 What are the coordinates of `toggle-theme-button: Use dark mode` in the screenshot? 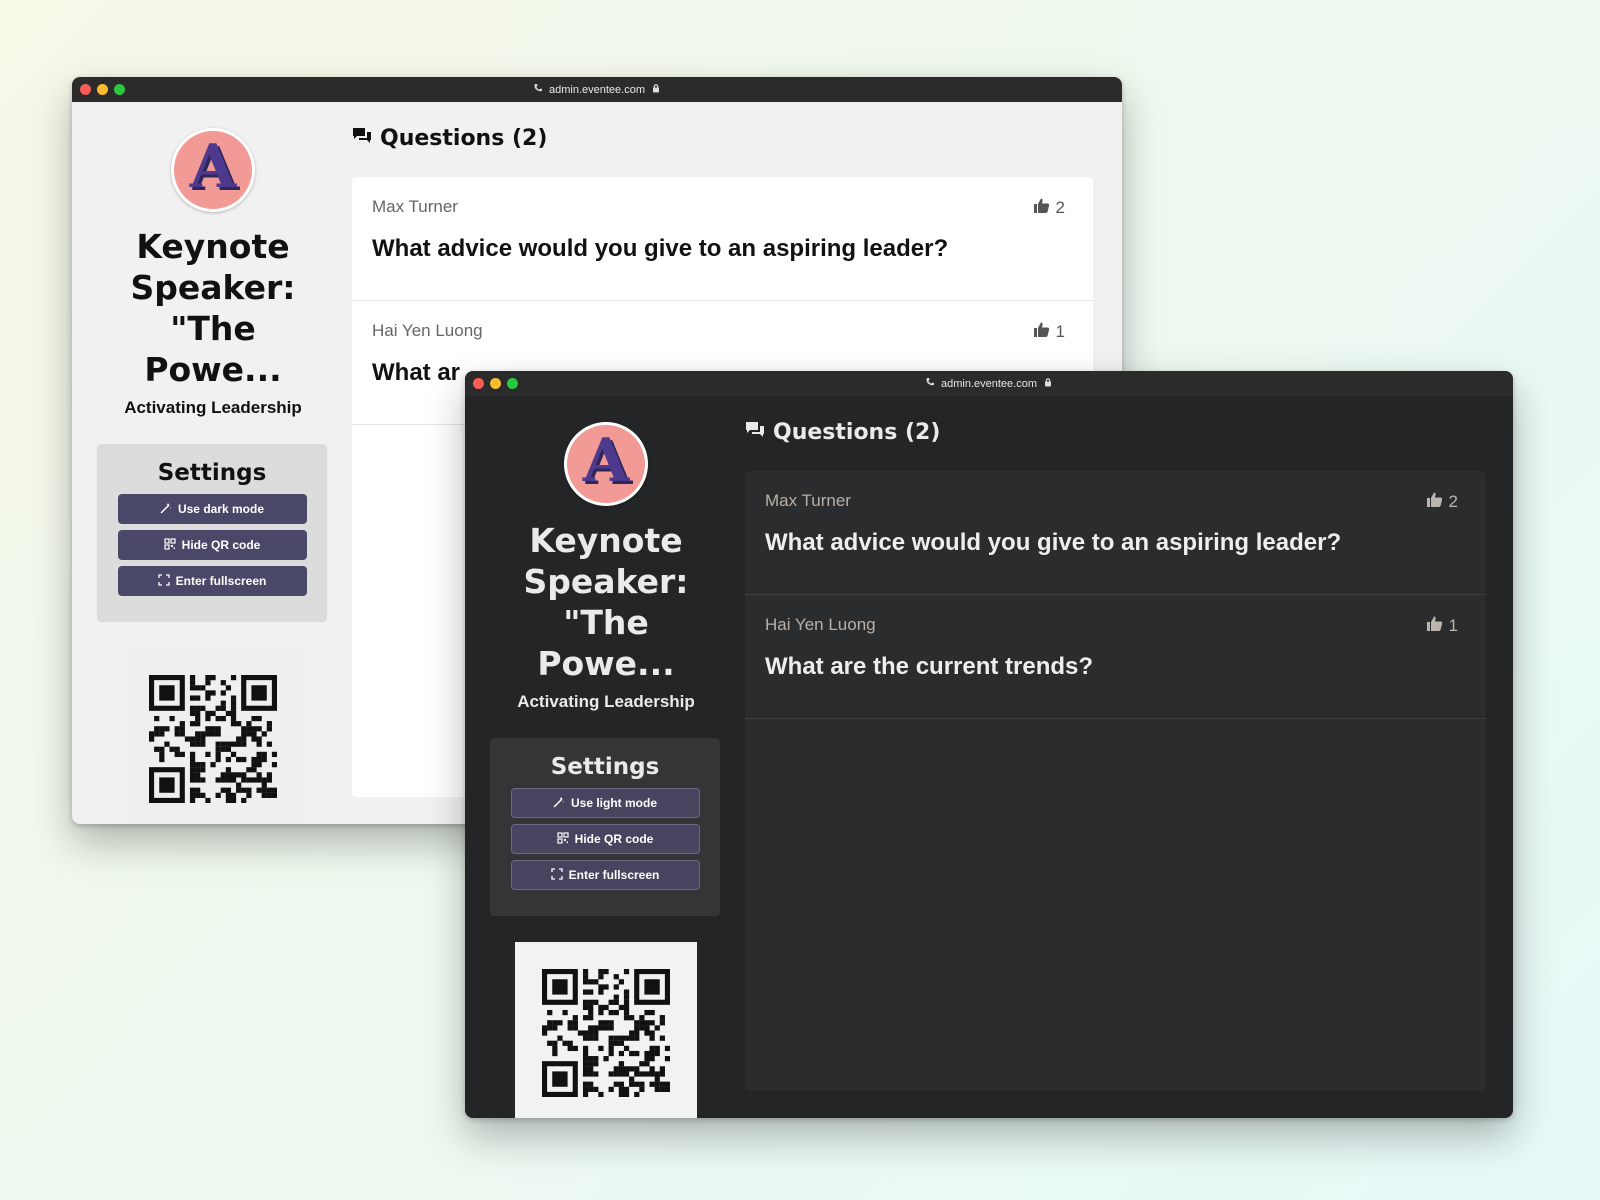 It's located at (212, 509).